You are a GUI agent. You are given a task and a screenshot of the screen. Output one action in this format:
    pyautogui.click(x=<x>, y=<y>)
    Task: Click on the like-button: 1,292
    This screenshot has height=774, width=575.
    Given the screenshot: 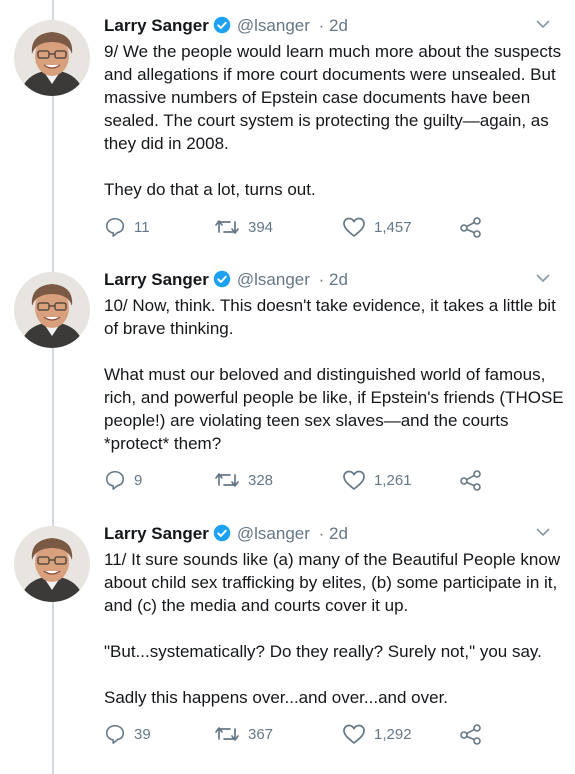 What is the action you would take?
    pyautogui.click(x=377, y=734)
    